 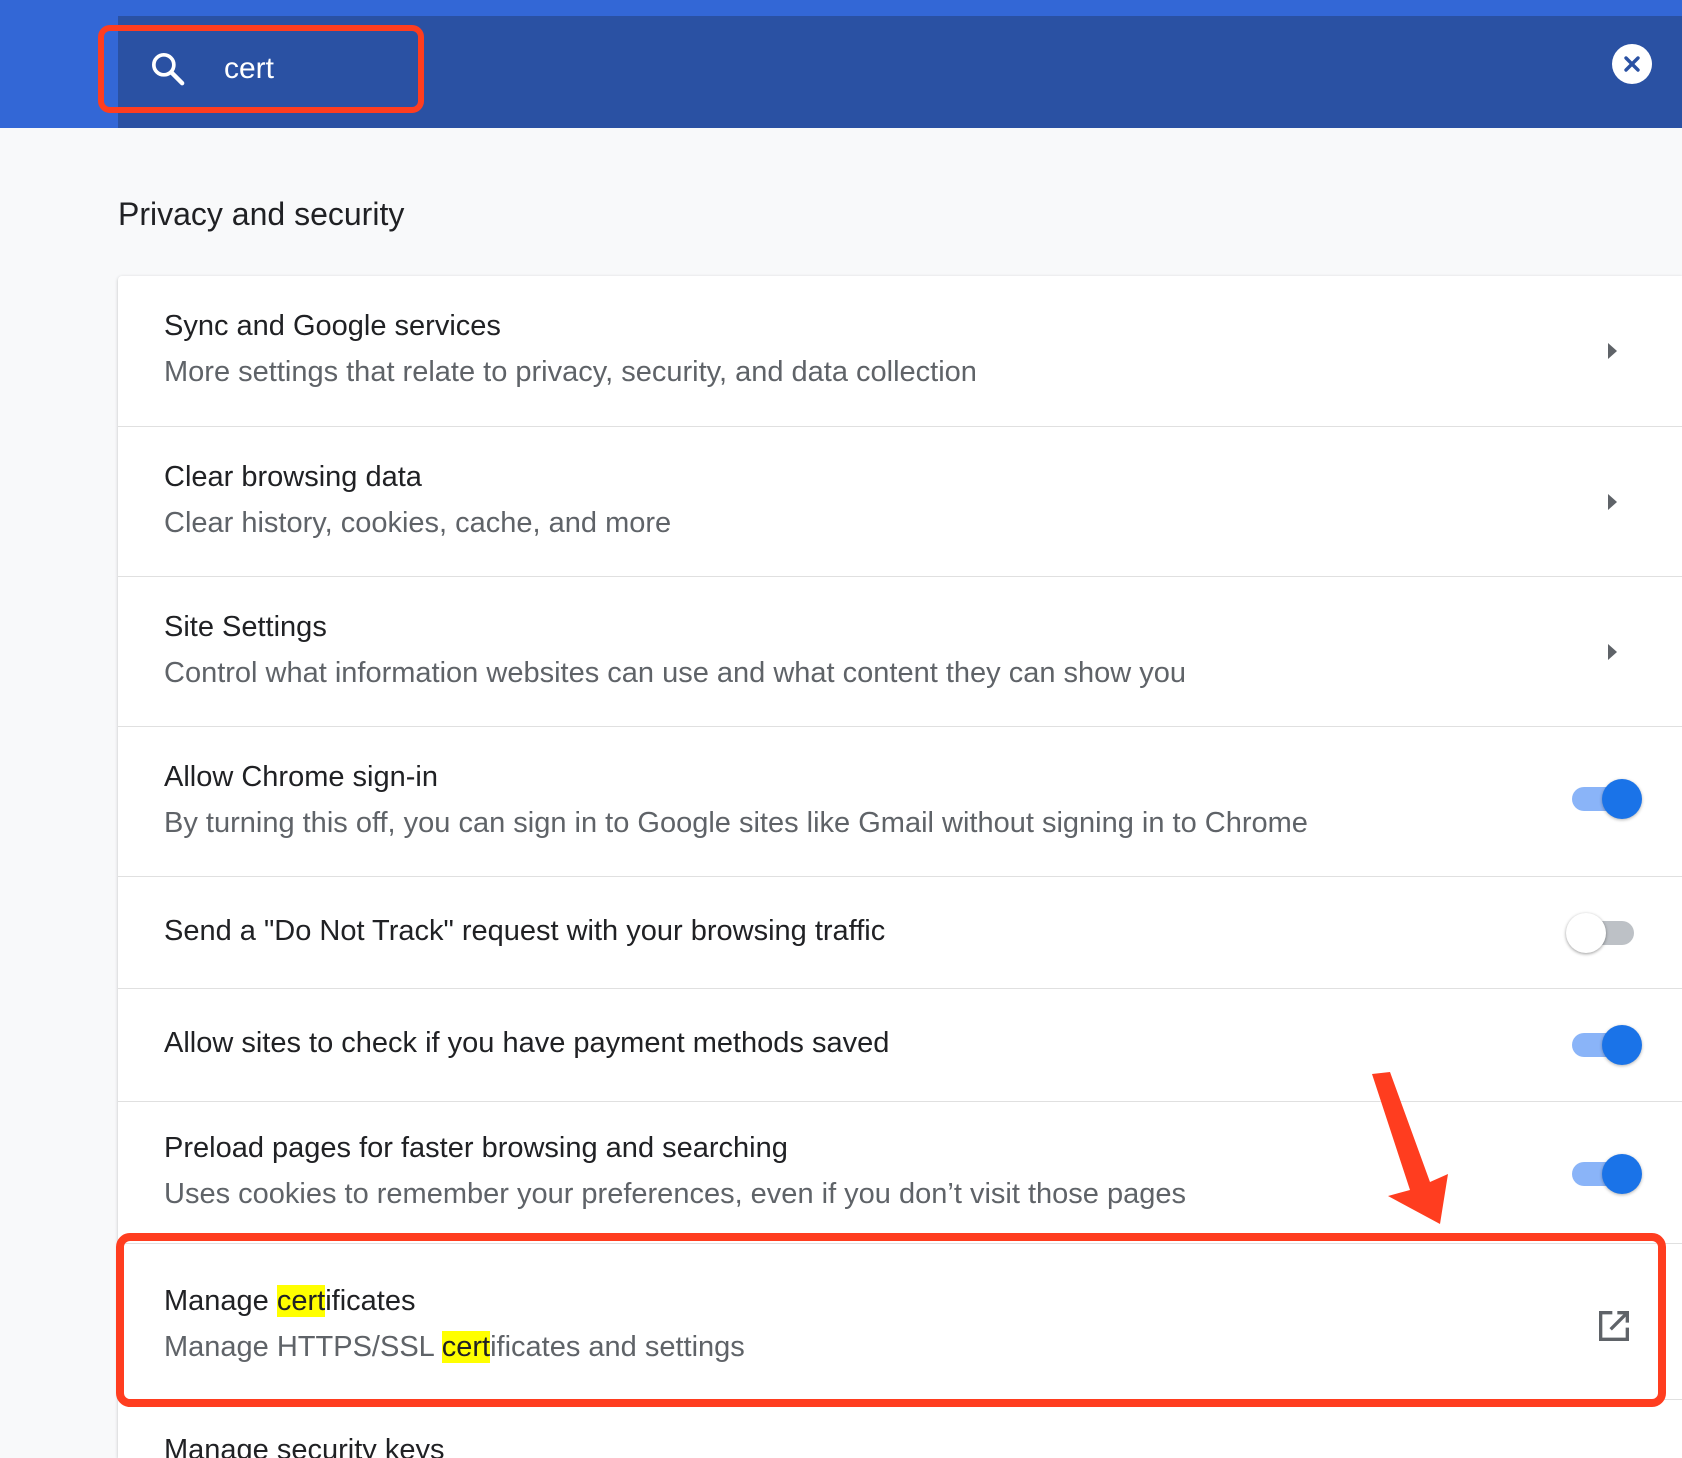 I want to click on manage-certificates-annotation-box, so click(x=891, y=1320).